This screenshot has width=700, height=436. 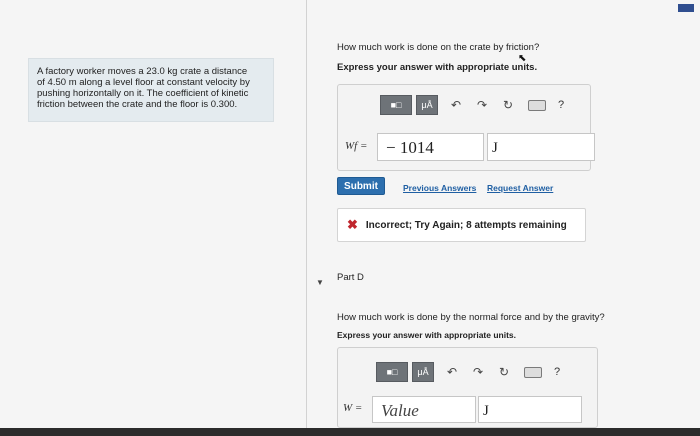 What do you see at coordinates (424, 409) in the screenshot?
I see `partd-value-input: Value` at bounding box center [424, 409].